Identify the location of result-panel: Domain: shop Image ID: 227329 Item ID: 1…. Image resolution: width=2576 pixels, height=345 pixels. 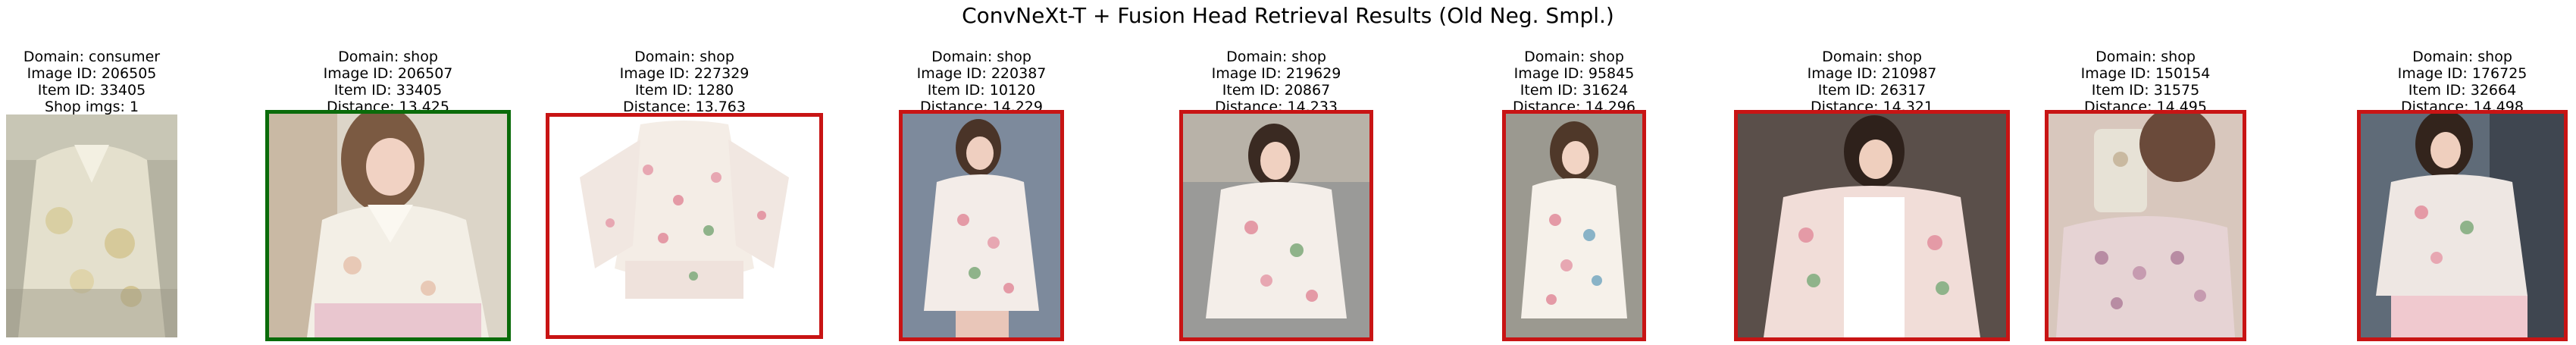
(684, 173).